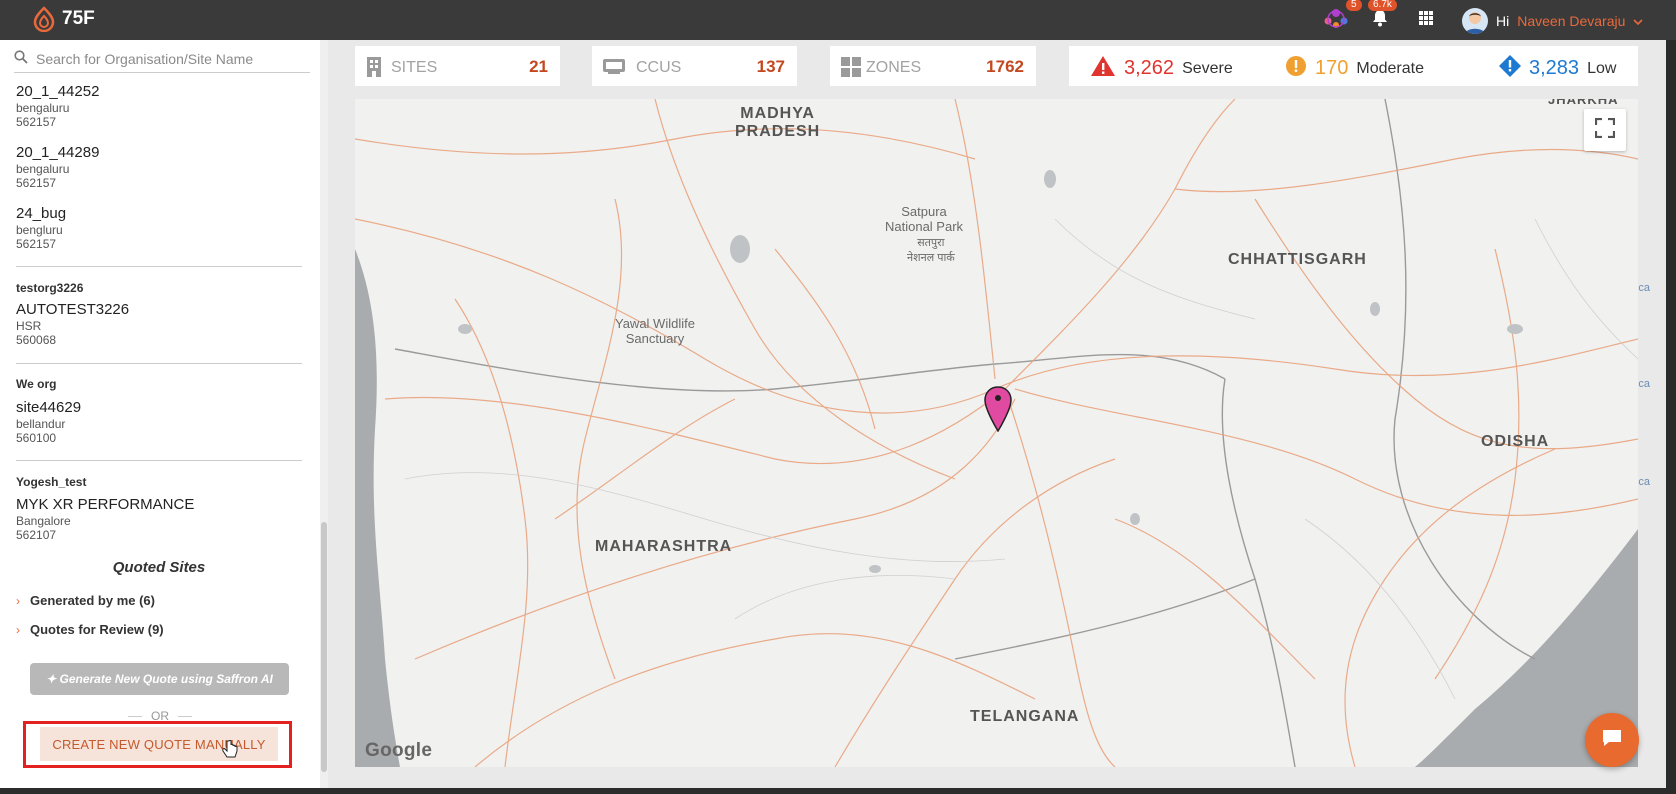  I want to click on alert-count: 170, so click(1332, 68).